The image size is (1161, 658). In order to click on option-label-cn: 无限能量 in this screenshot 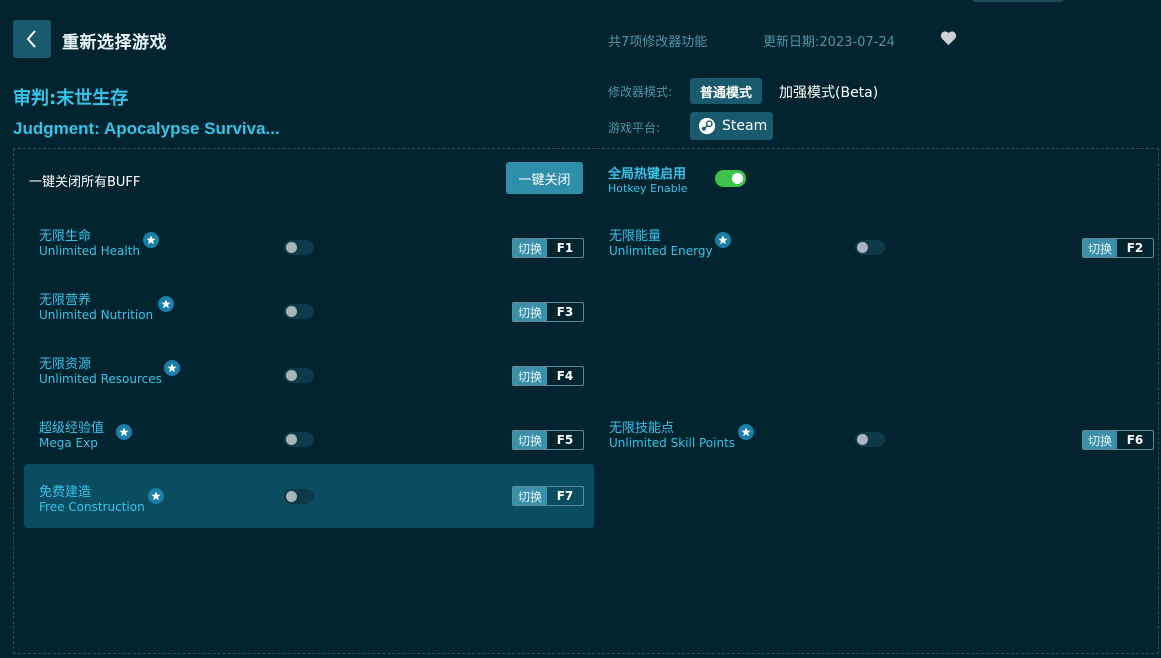, I will do `click(635, 236)`.